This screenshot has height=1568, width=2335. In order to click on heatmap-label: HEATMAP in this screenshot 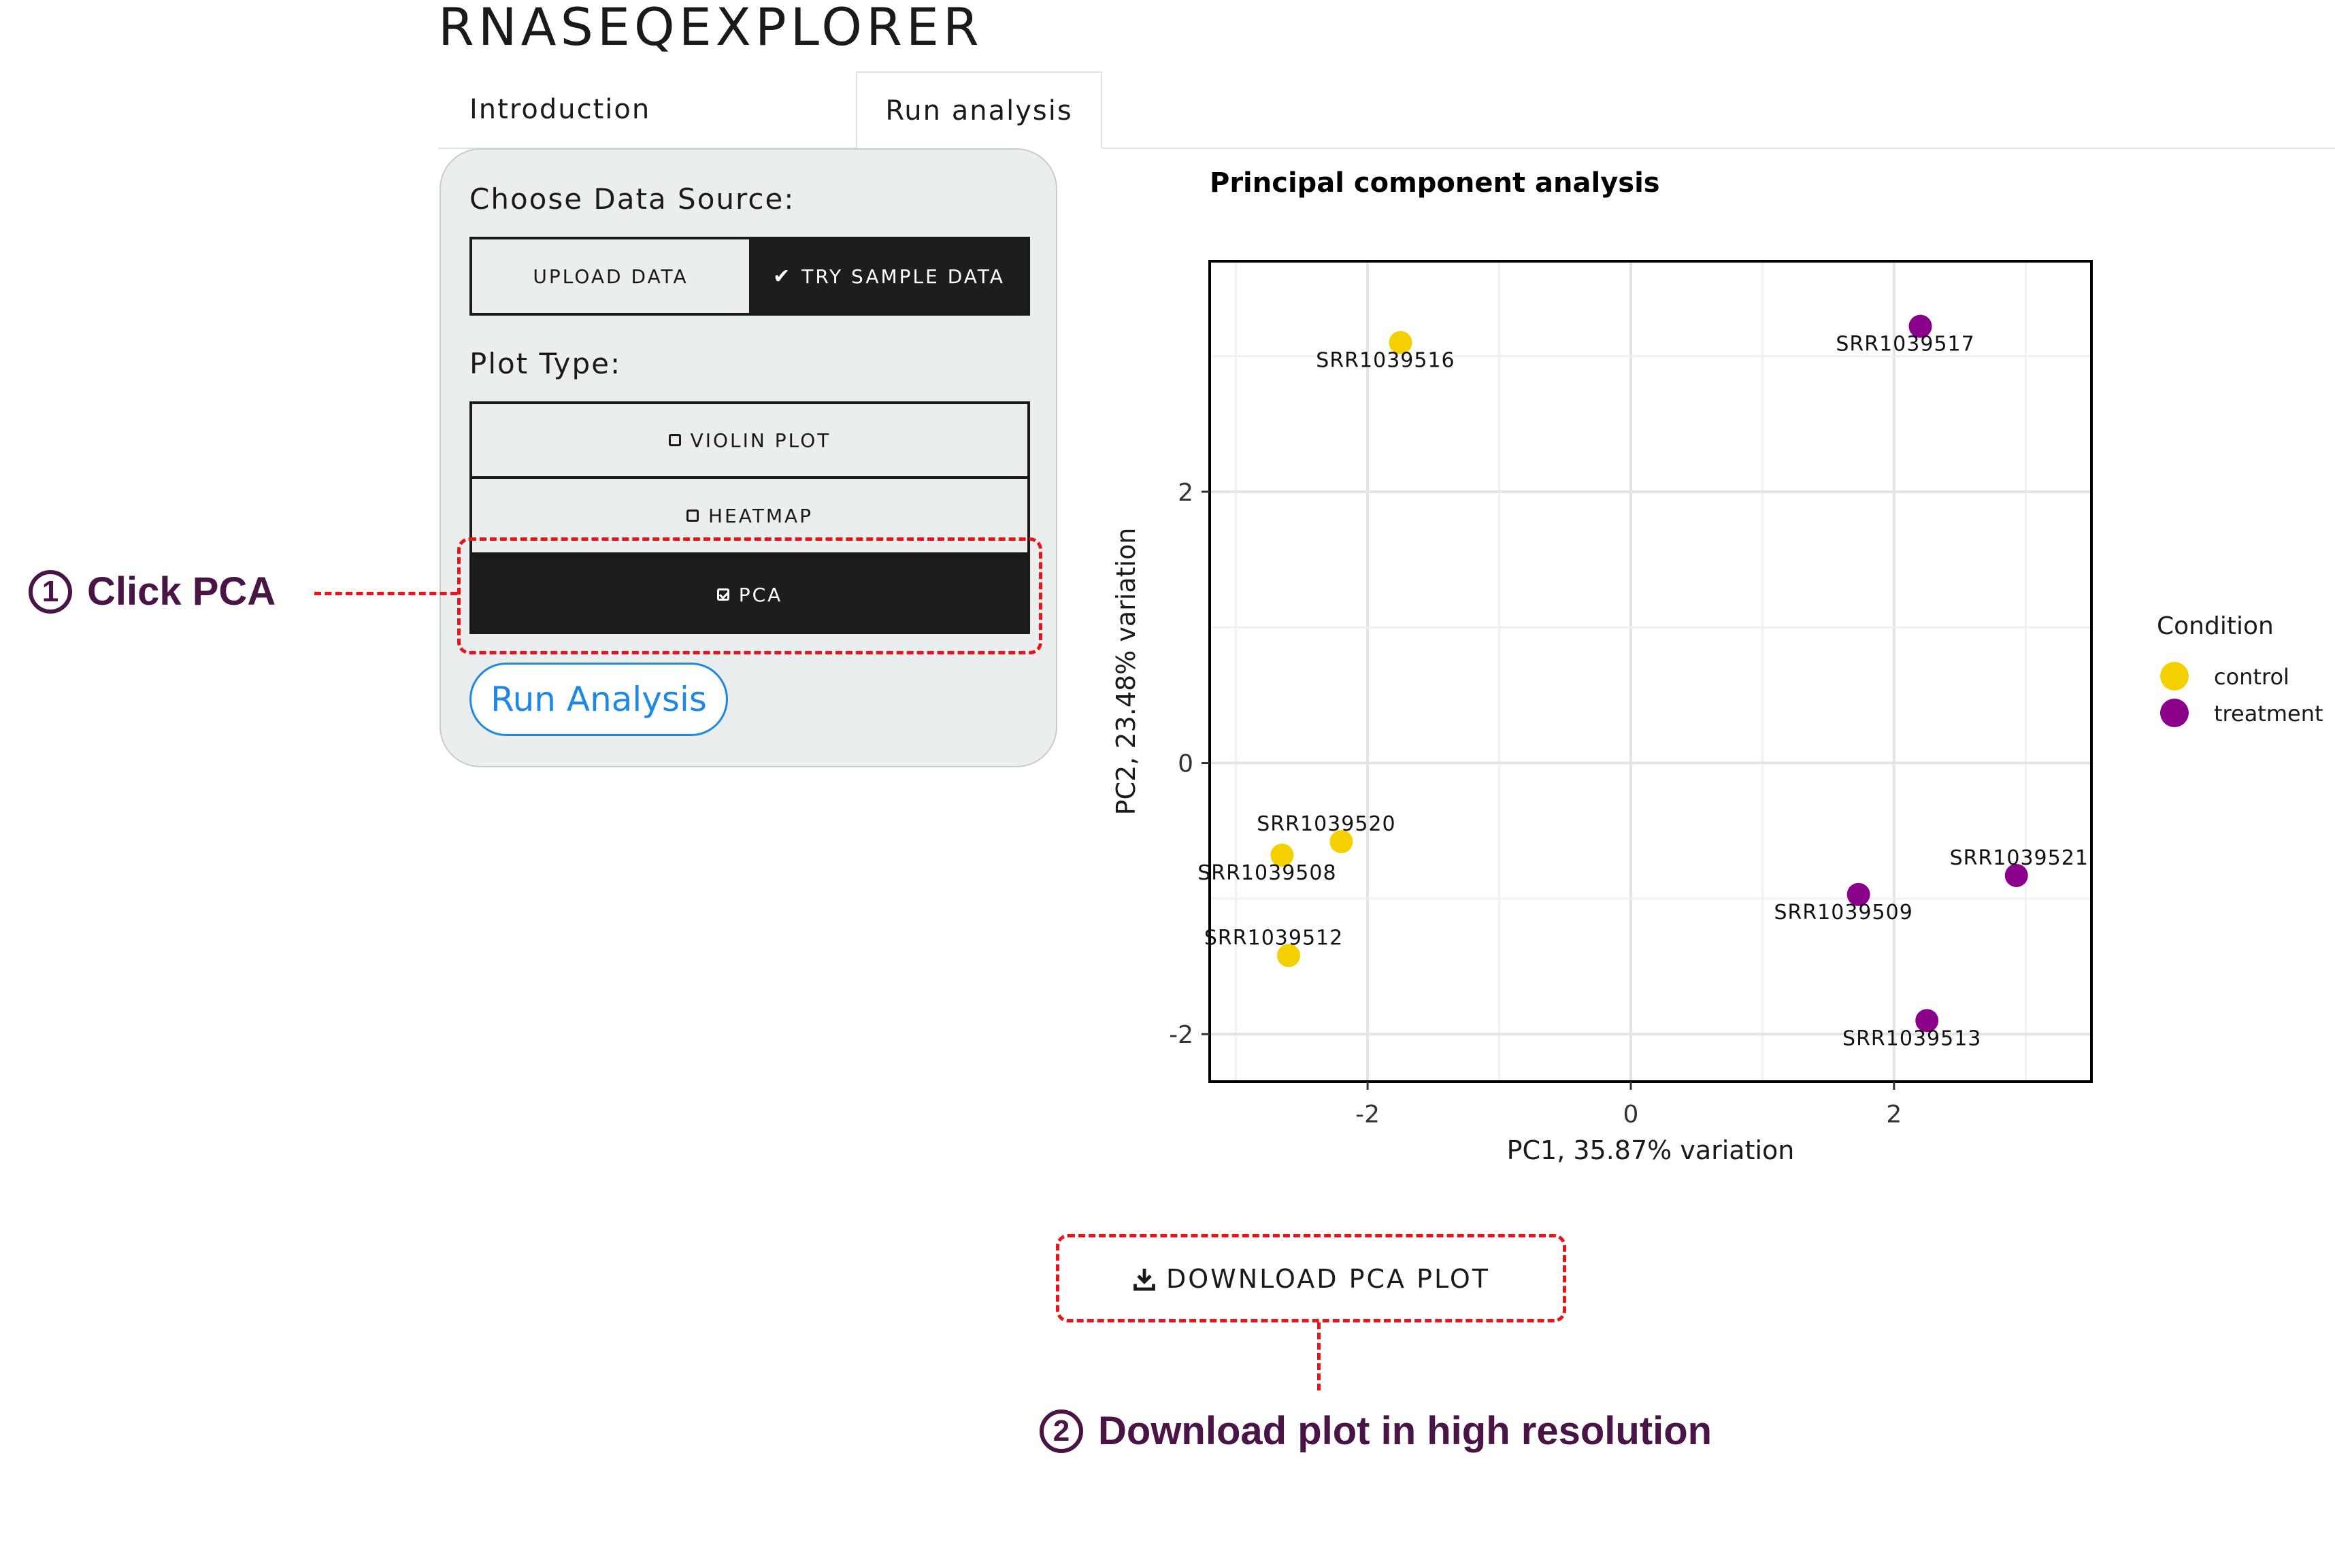, I will do `click(761, 515)`.